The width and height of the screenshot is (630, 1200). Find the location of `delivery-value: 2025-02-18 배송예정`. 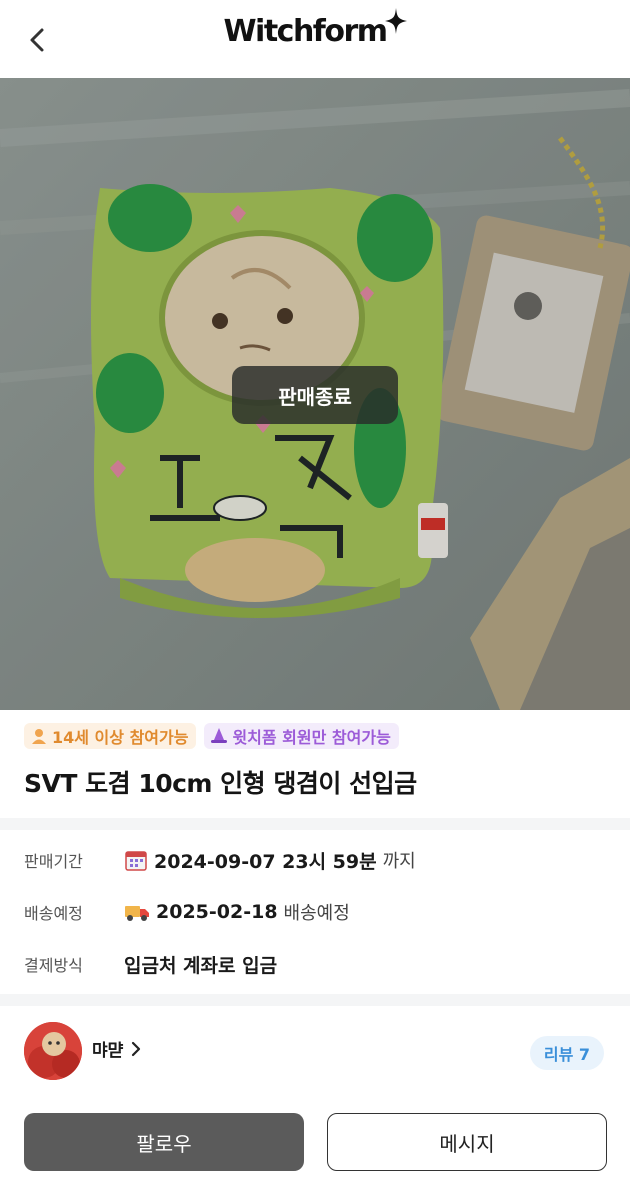

delivery-value: 2025-02-18 배송예정 is located at coordinates (237, 912).